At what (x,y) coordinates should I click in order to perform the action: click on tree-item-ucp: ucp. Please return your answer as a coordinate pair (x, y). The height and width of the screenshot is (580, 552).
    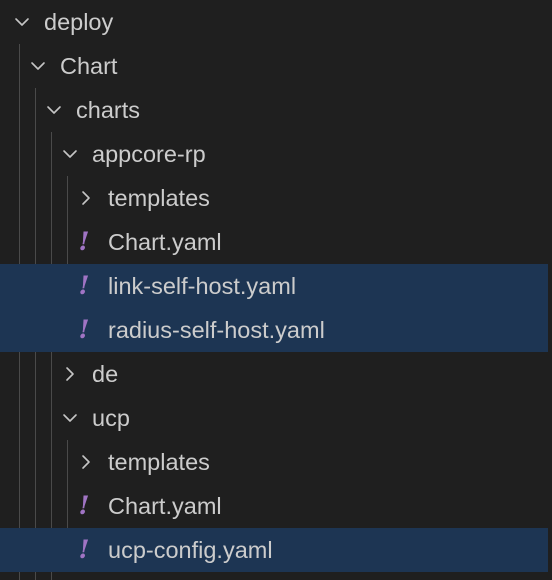
    Looking at the image, I should click on (274, 418).